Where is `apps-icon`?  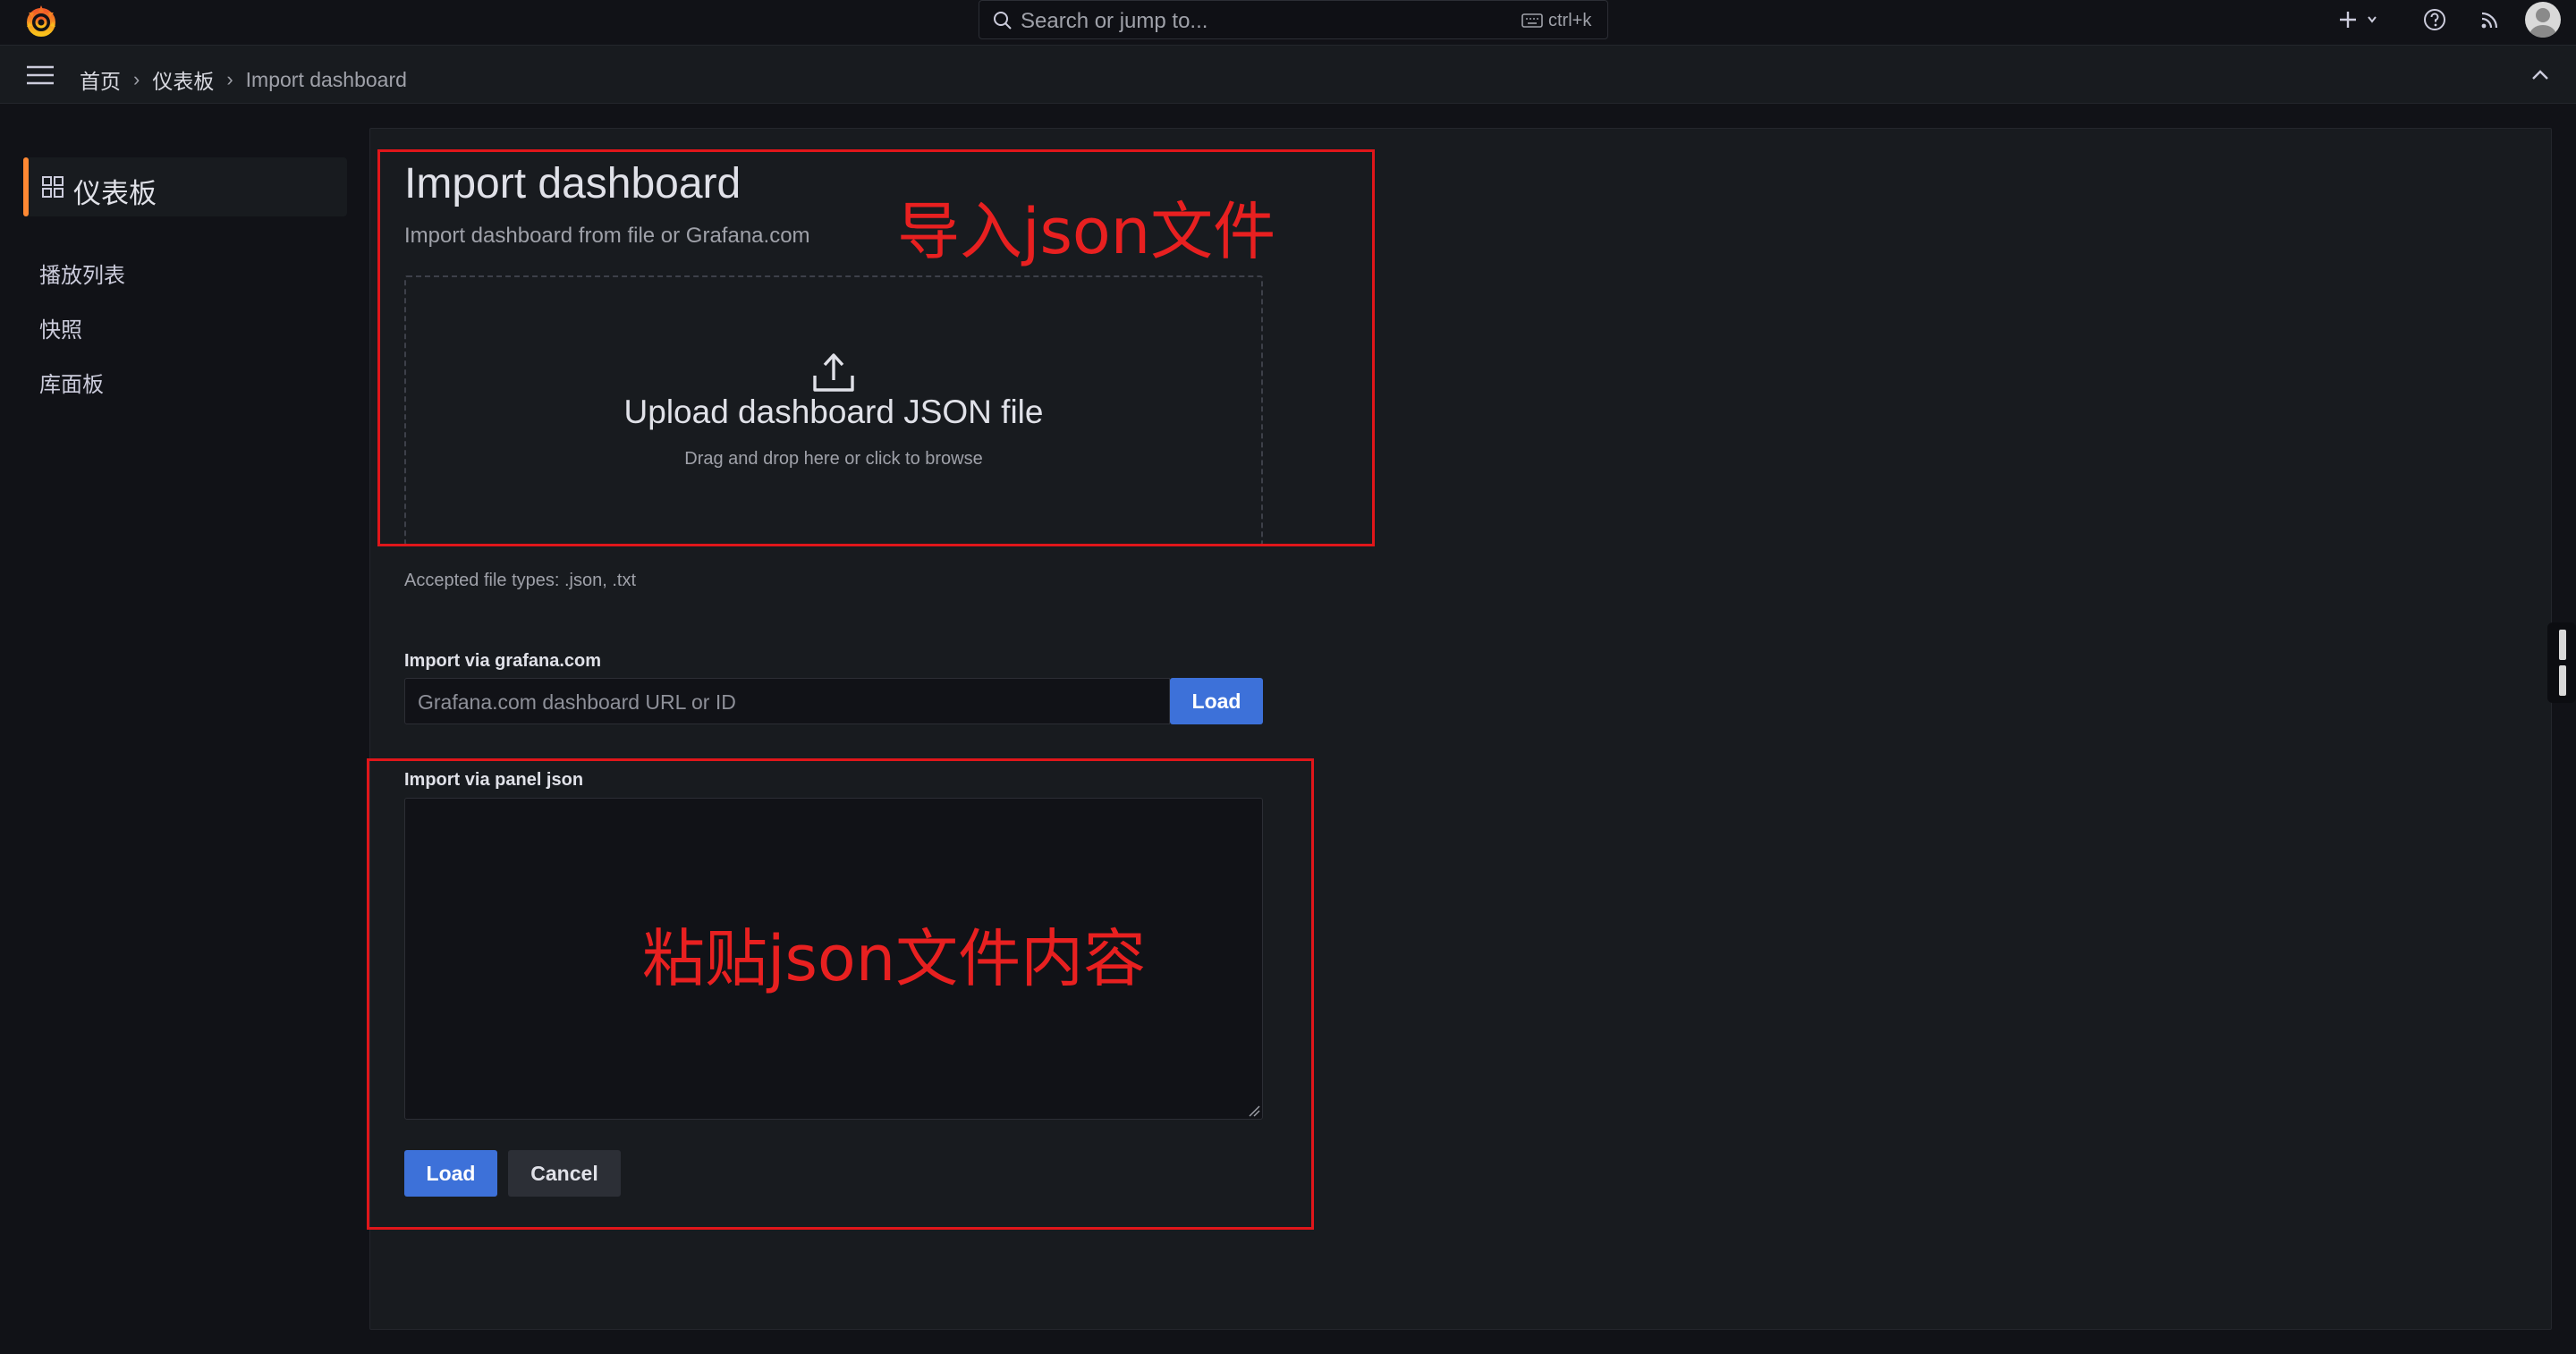
apps-icon is located at coordinates (53, 187).